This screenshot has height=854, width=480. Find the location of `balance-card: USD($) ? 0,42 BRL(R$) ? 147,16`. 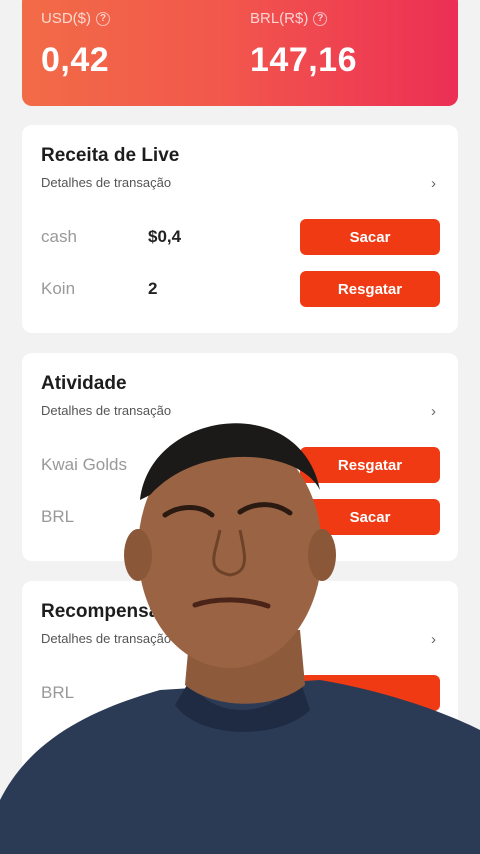

balance-card: USD($) ? 0,42 BRL(R$) ? 147,16 is located at coordinates (240, 53).